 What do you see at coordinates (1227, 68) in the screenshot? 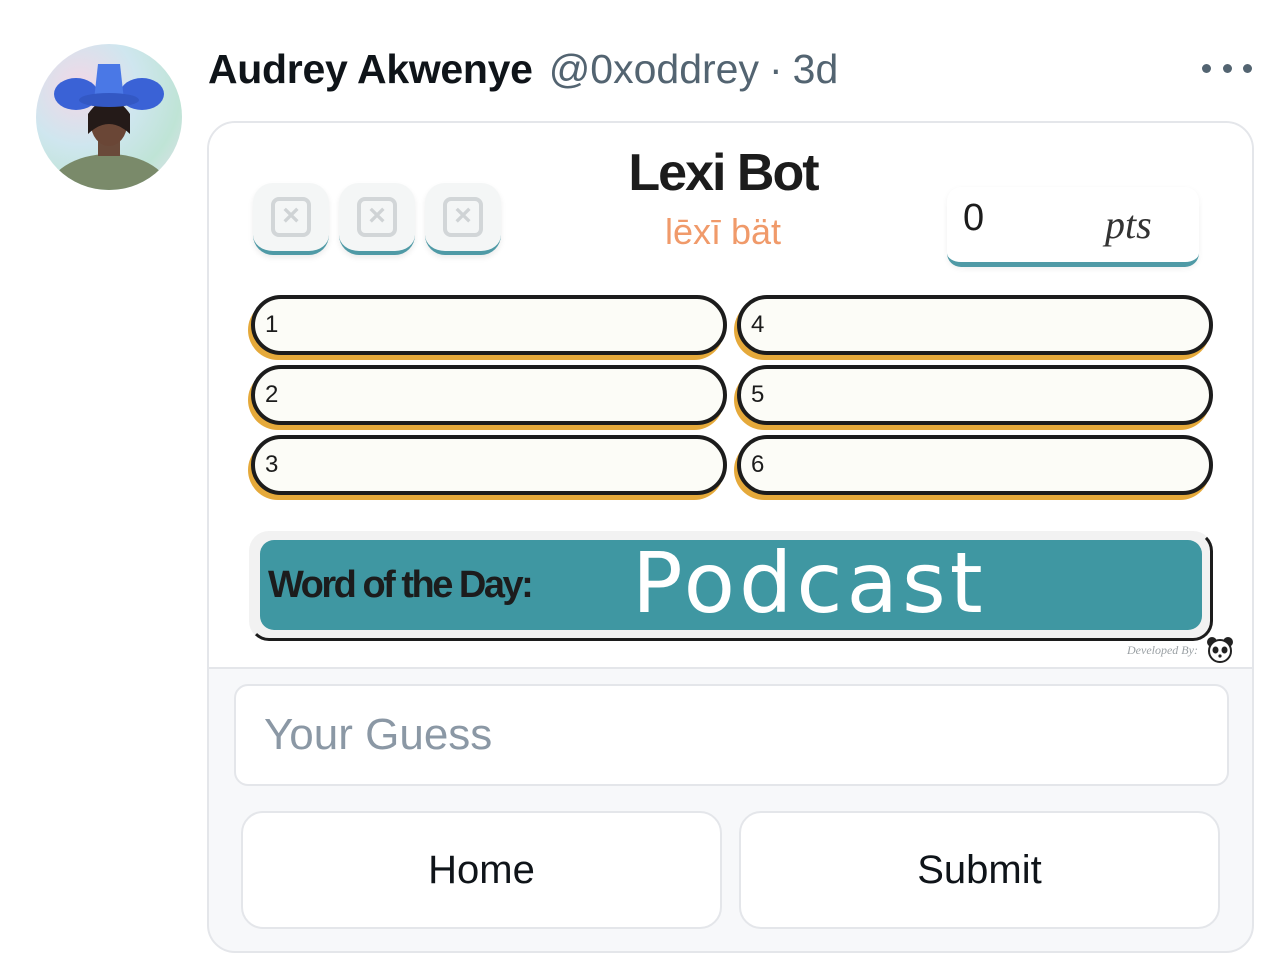
I see `more-options-icon` at bounding box center [1227, 68].